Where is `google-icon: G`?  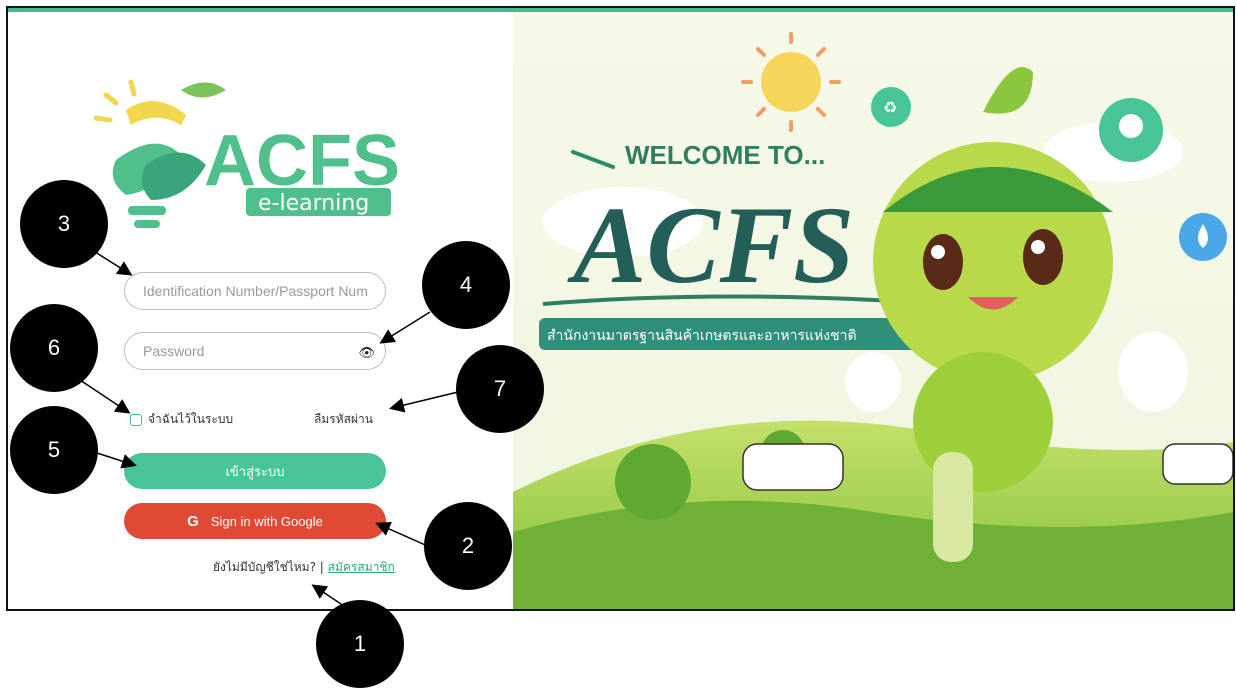
google-icon: G is located at coordinates (193, 521).